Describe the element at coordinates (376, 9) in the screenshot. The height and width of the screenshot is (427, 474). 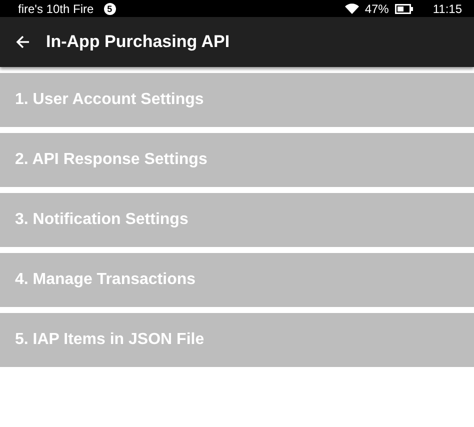
I see `battery-percent: 47%` at that location.